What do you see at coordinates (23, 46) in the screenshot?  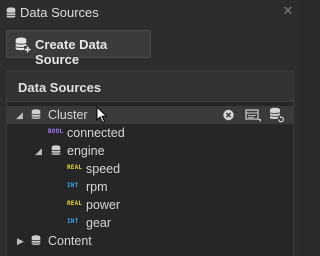 I see `database-add-icon` at bounding box center [23, 46].